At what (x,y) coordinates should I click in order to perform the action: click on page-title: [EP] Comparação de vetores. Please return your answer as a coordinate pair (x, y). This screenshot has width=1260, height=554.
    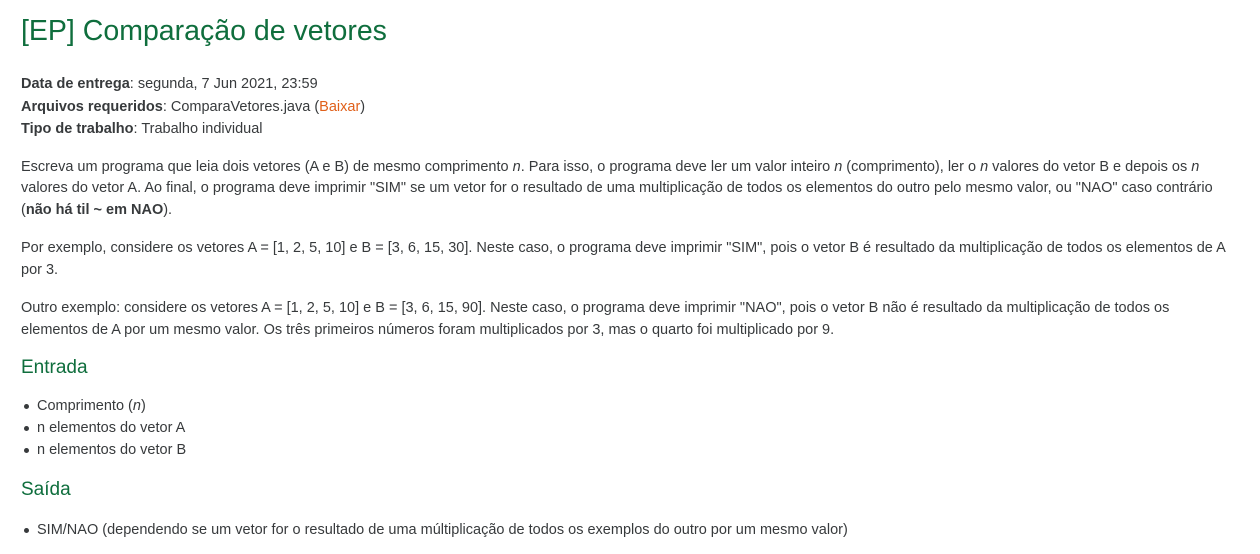
    Looking at the image, I should click on (204, 31).